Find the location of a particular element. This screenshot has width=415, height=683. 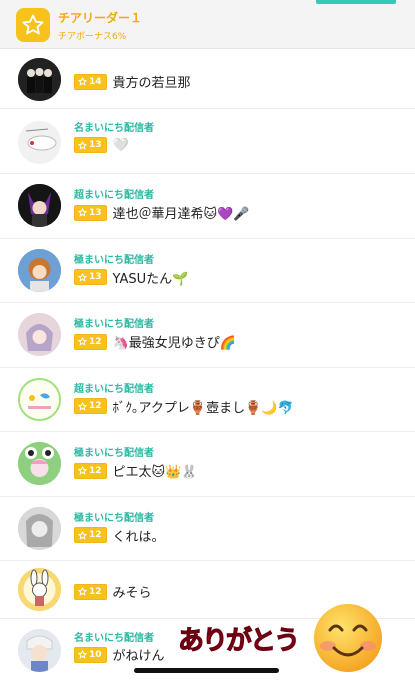

list-item-info: 超まいにち配信者 13 達也＠華月達希🐱💜🎤 is located at coordinates (239, 206).